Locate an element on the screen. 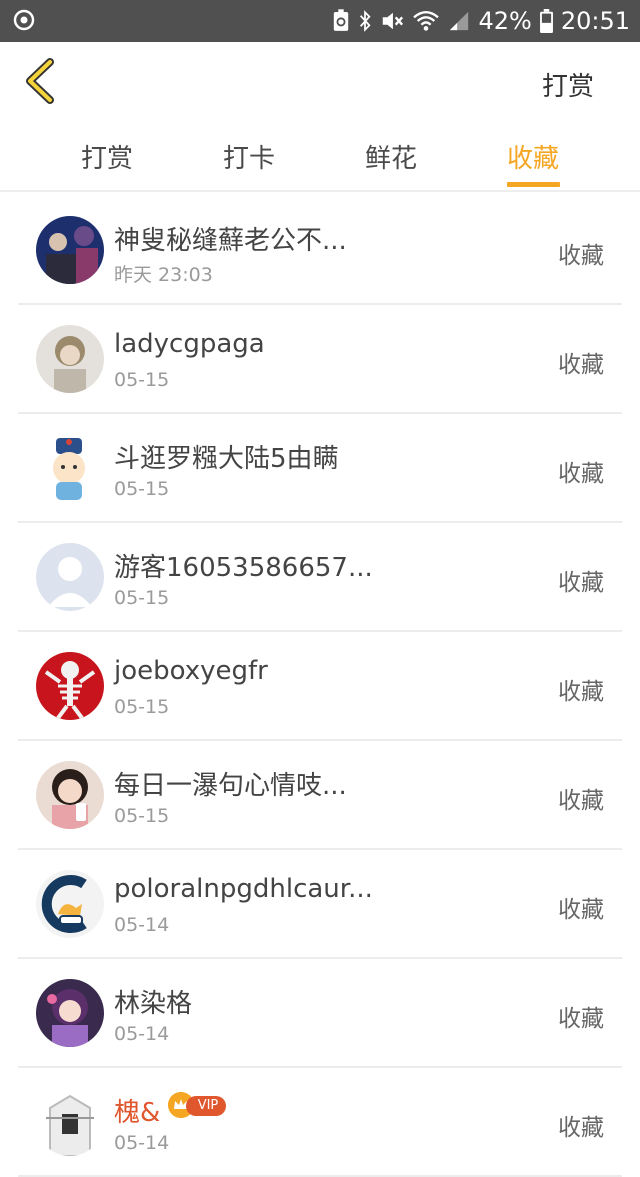 This screenshot has width=640, height=1177. chevron-left-icon is located at coordinates (42, 81).